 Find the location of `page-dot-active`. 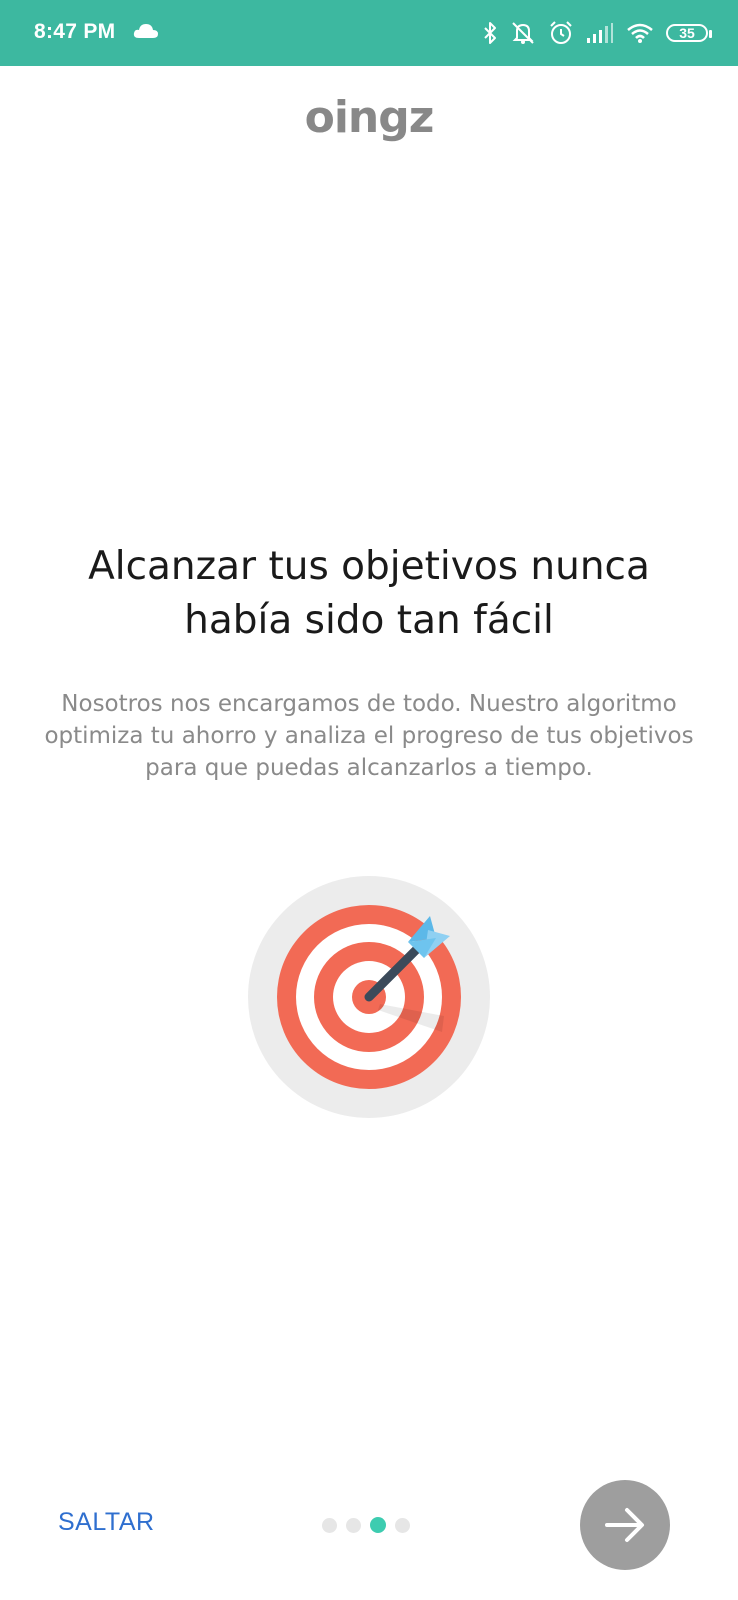

page-dot-active is located at coordinates (378, 1525).